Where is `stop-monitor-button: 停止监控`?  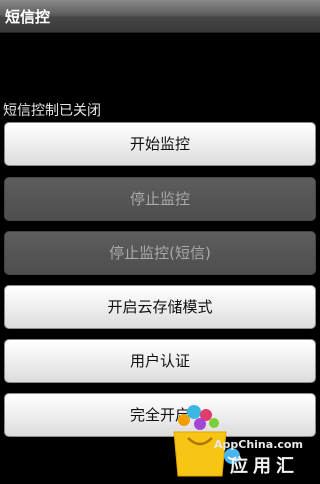
stop-monitor-button: 停止监控 is located at coordinates (160, 199).